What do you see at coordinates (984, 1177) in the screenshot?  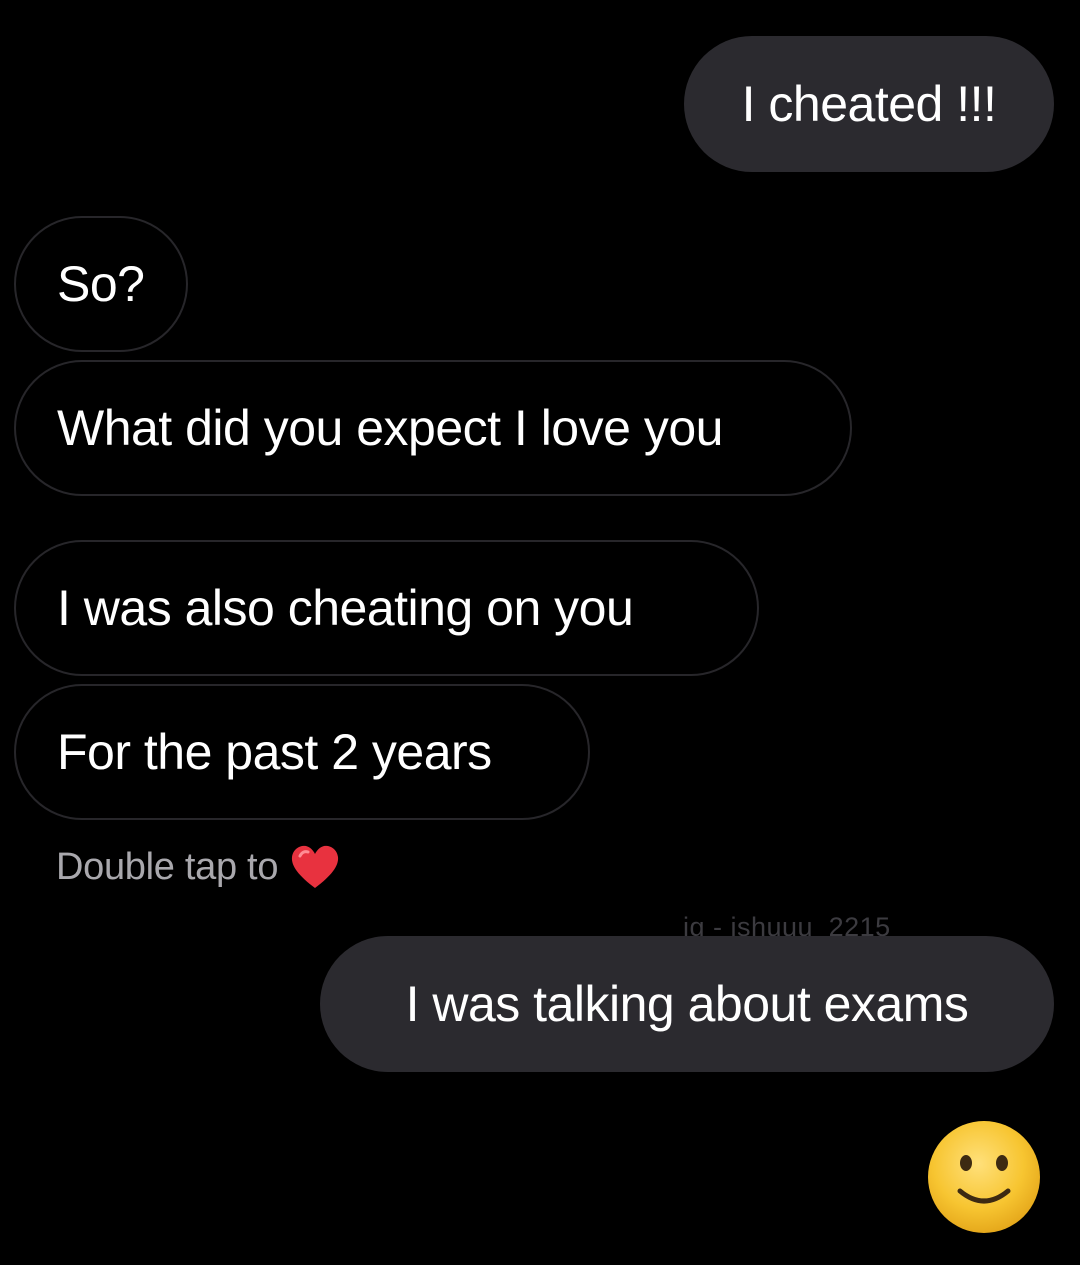 I see `slightly-smiling-face-icon` at bounding box center [984, 1177].